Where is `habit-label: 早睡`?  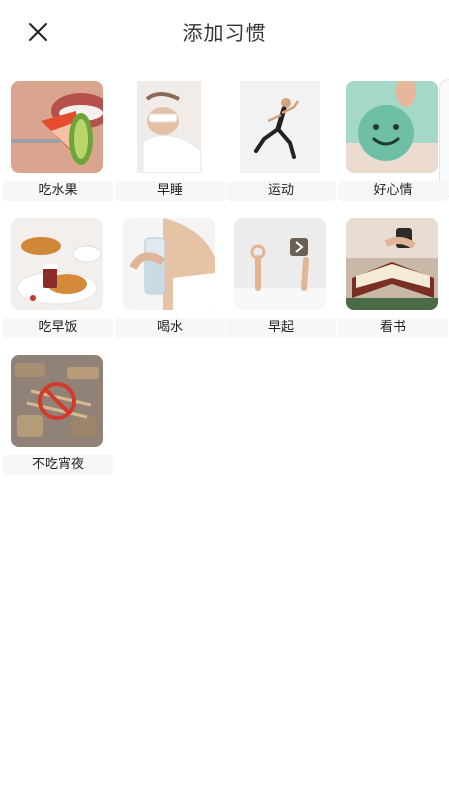 habit-label: 早睡 is located at coordinates (170, 191).